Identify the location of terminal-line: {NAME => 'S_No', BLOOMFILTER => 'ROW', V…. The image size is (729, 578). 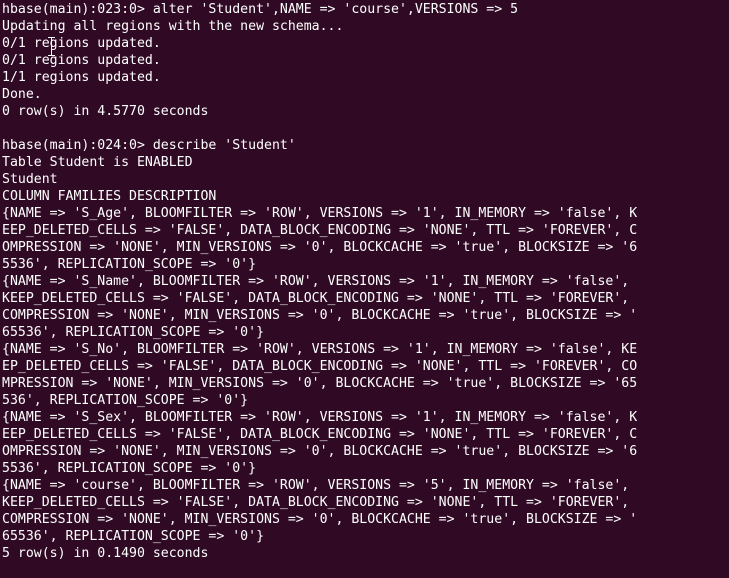
(320, 349).